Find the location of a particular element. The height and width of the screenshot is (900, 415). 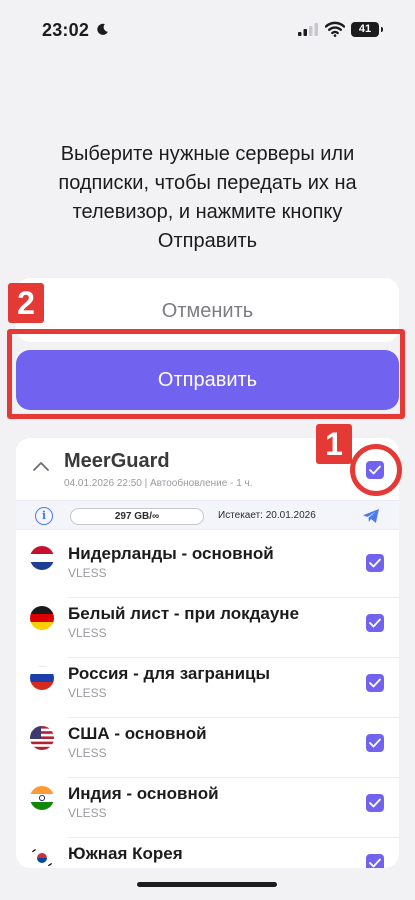

wifi-icon is located at coordinates (335, 29).